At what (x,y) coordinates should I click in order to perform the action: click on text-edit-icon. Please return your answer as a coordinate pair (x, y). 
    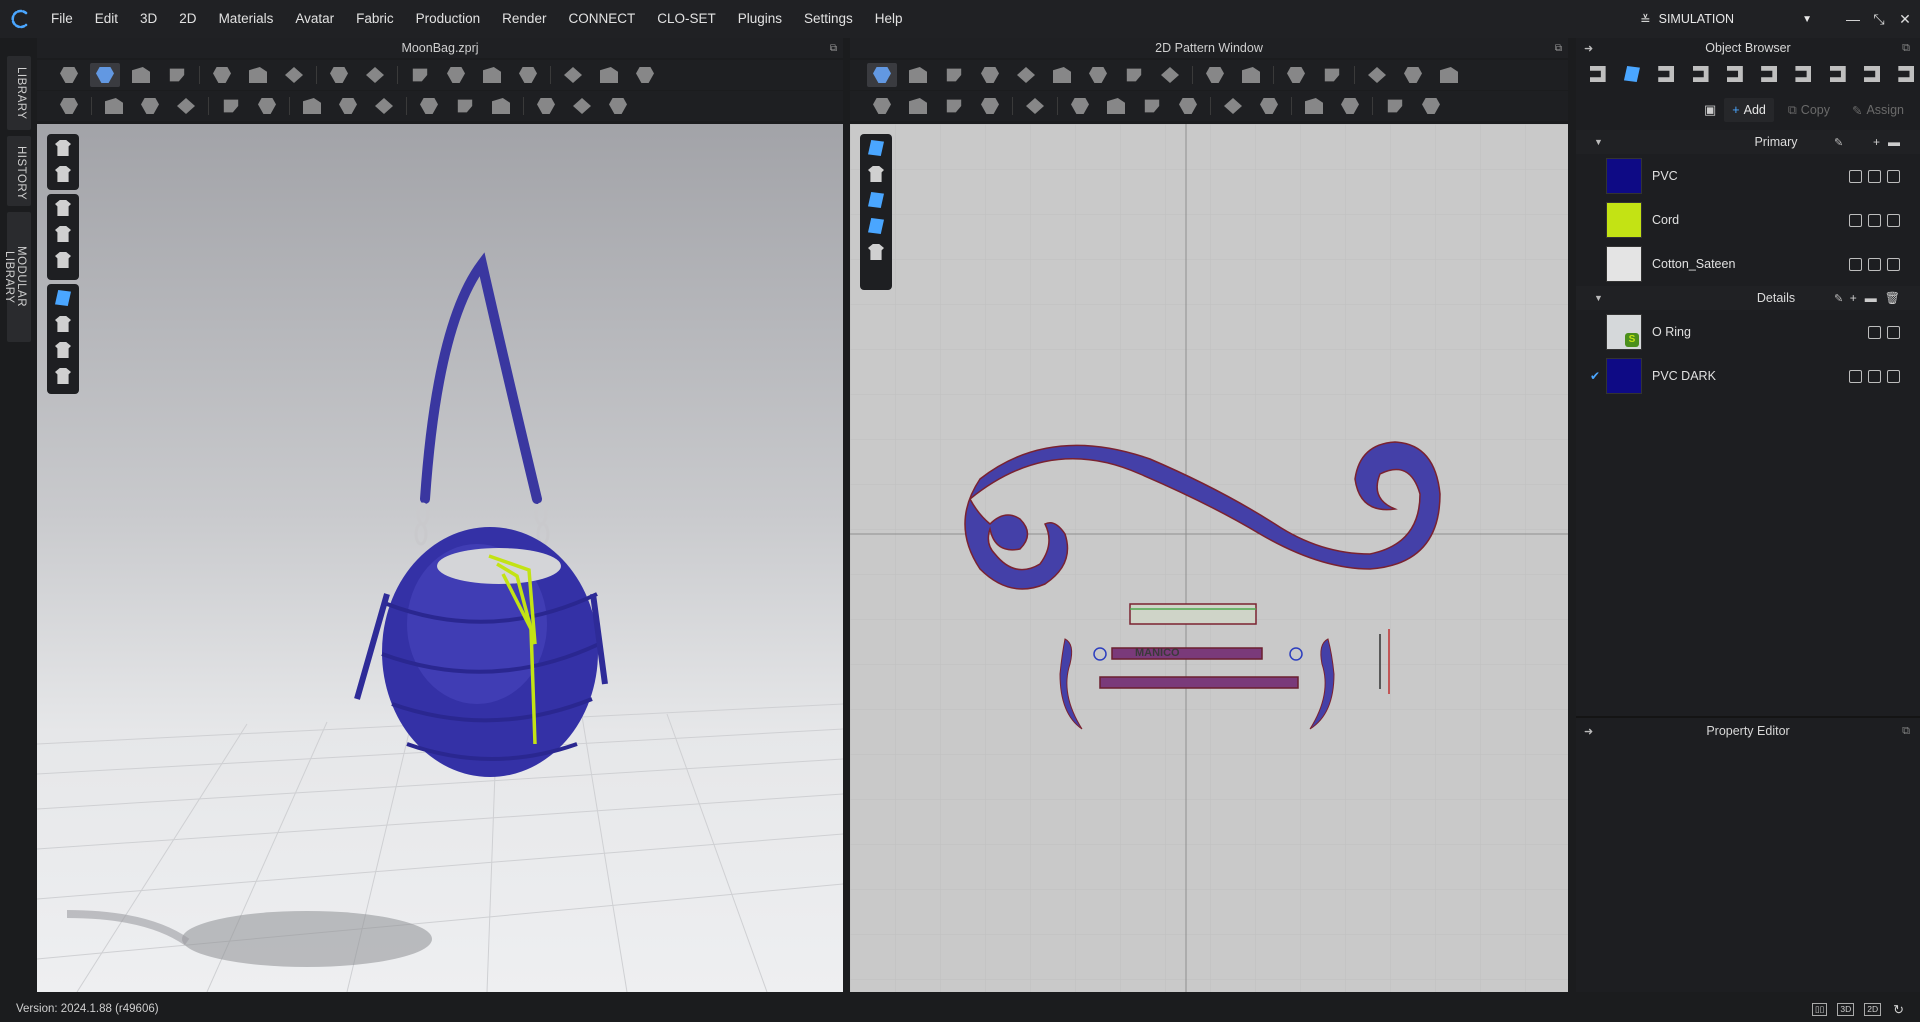
    Looking at the image, I should click on (1332, 75).